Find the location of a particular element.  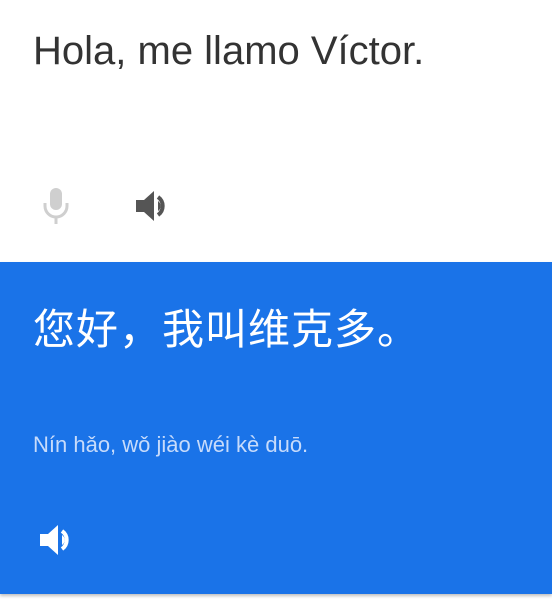

microphone-icon is located at coordinates (56, 206).